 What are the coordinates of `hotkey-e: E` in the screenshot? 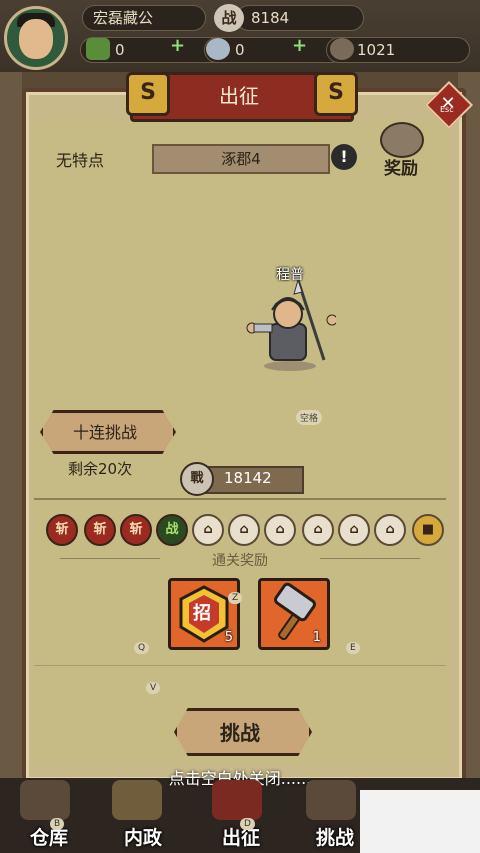 It's located at (353, 648).